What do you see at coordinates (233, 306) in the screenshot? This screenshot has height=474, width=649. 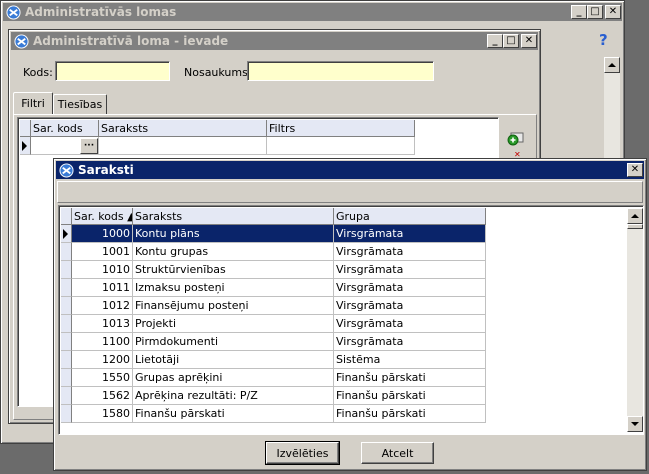 I see `cell-saraksts: Finansējumu posteņi` at bounding box center [233, 306].